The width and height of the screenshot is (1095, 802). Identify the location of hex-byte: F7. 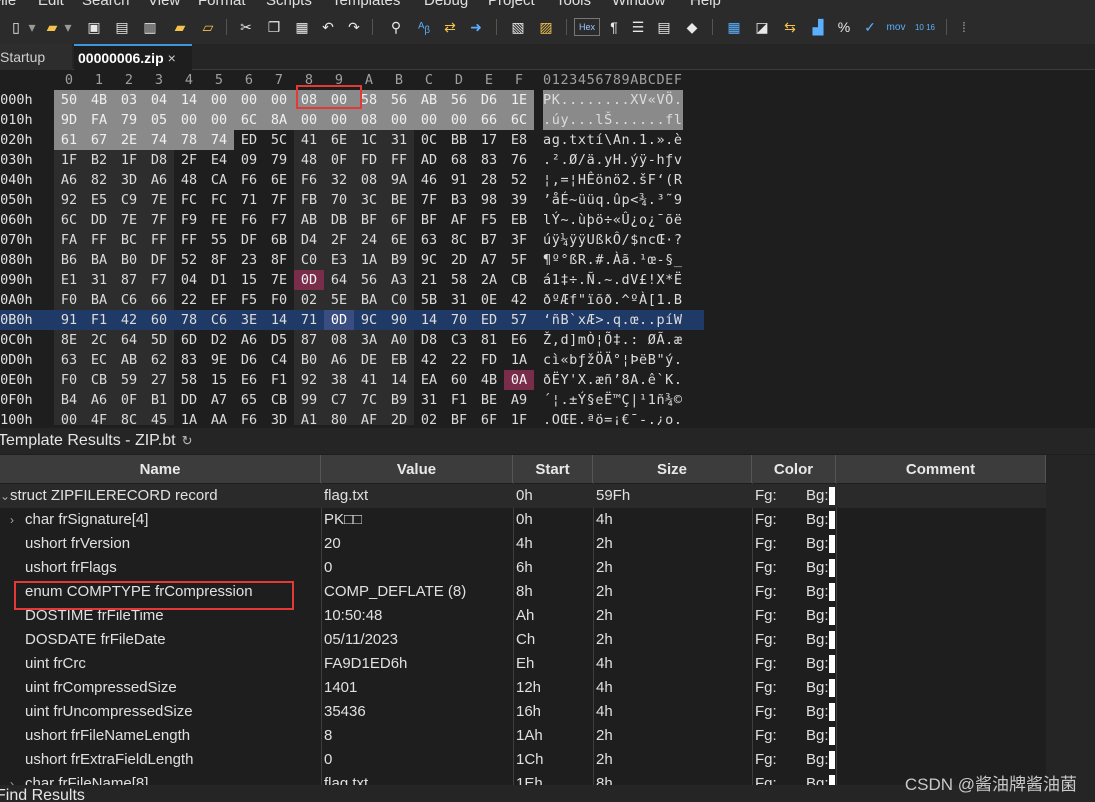
(279, 220).